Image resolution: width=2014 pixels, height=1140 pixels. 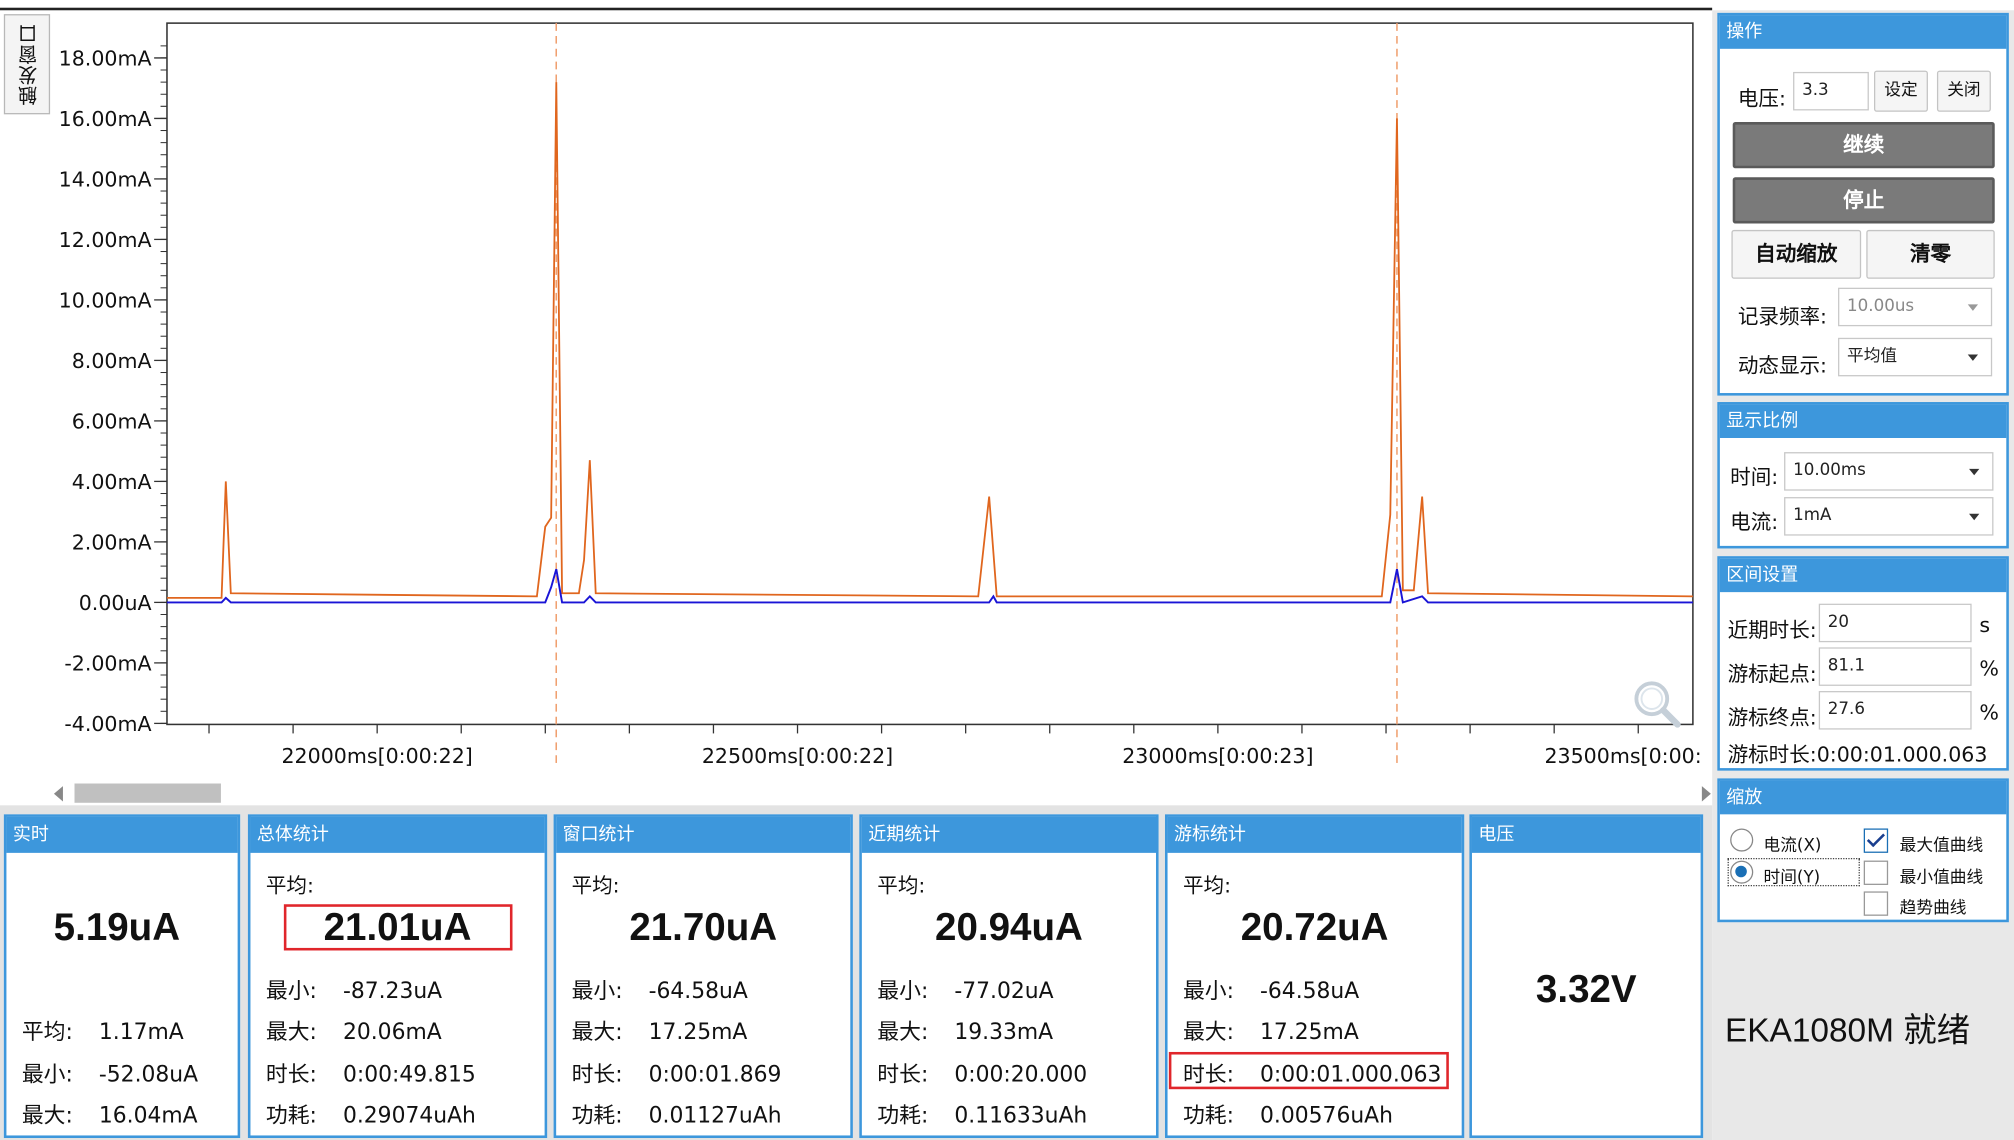 What do you see at coordinates (1772, 717) in the screenshot?
I see `cursor-end-label: 游标终点:` at bounding box center [1772, 717].